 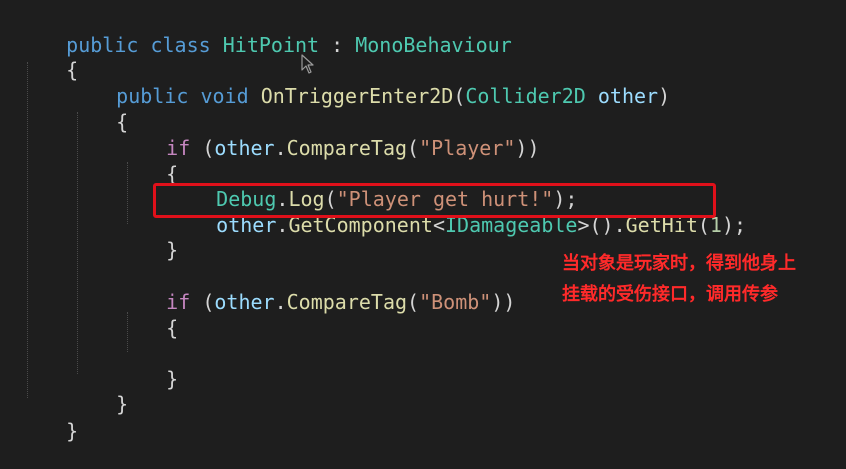 I want to click on code-line-5: if (other.CompareTag("Player")), so click(x=328, y=135).